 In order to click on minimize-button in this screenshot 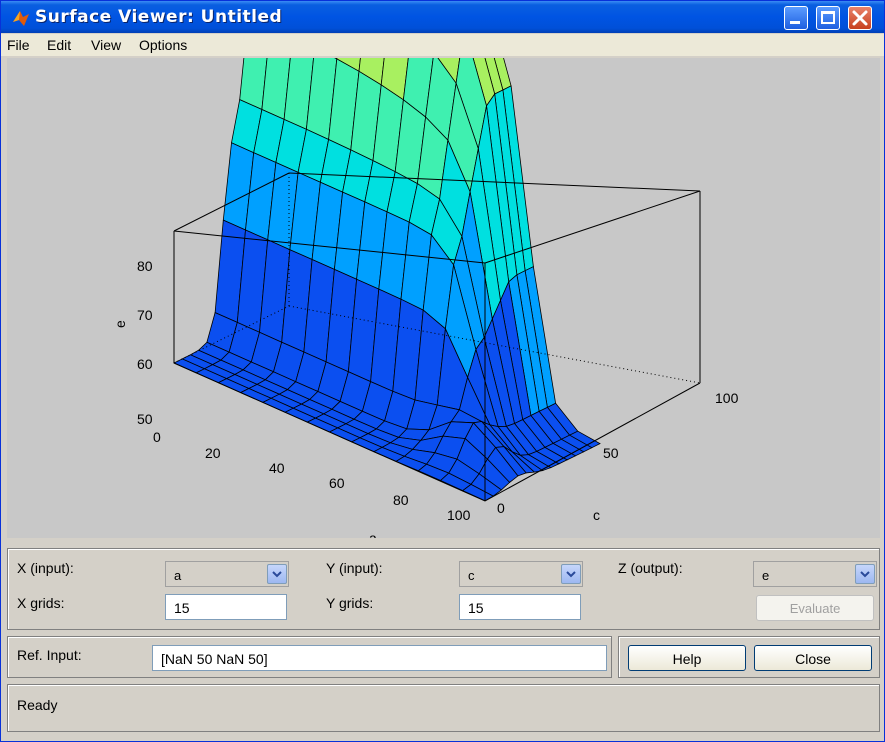, I will do `click(796, 18)`.